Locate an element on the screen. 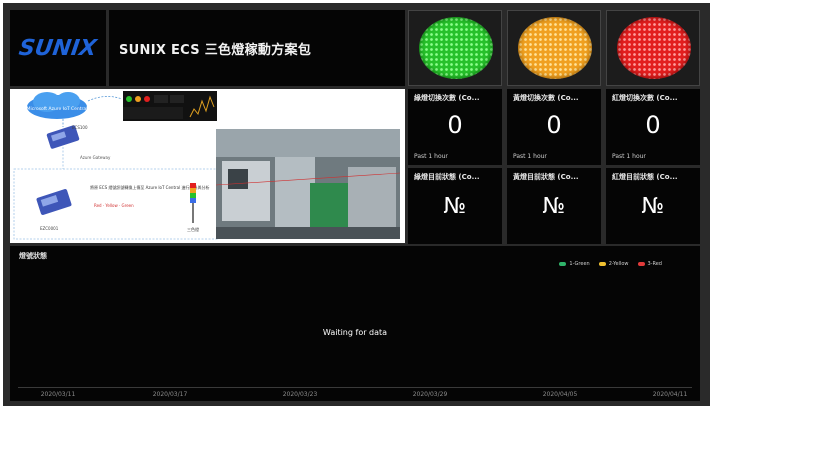 Image resolution: width=819 pixels, height=460 pixels. yellow-light-tile is located at coordinates (554, 48).